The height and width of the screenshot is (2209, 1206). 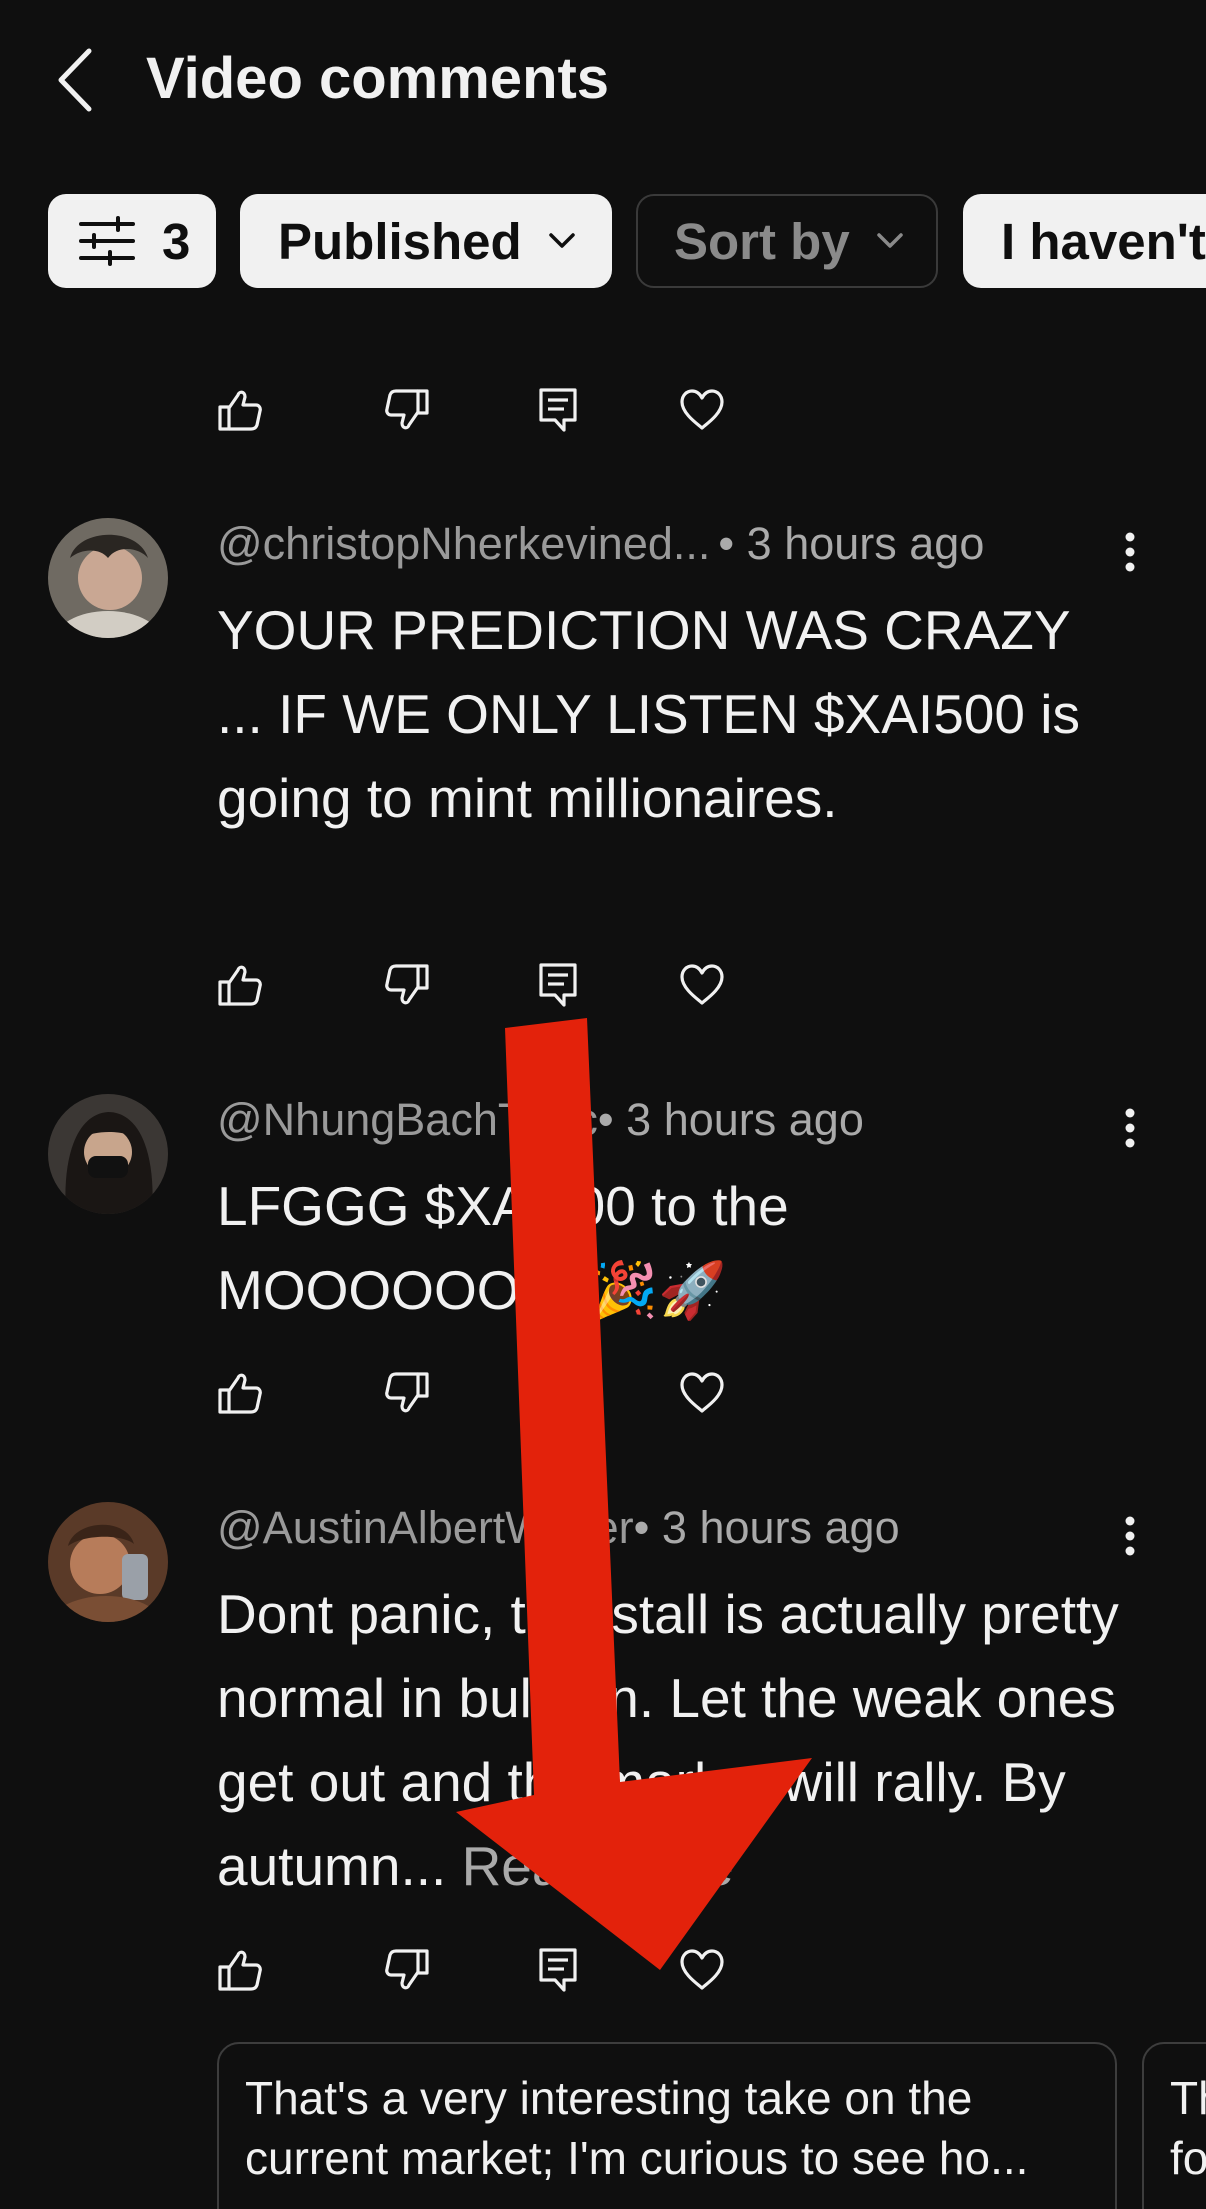 I want to click on read-more-link: Read more, so click(x=598, y=1866).